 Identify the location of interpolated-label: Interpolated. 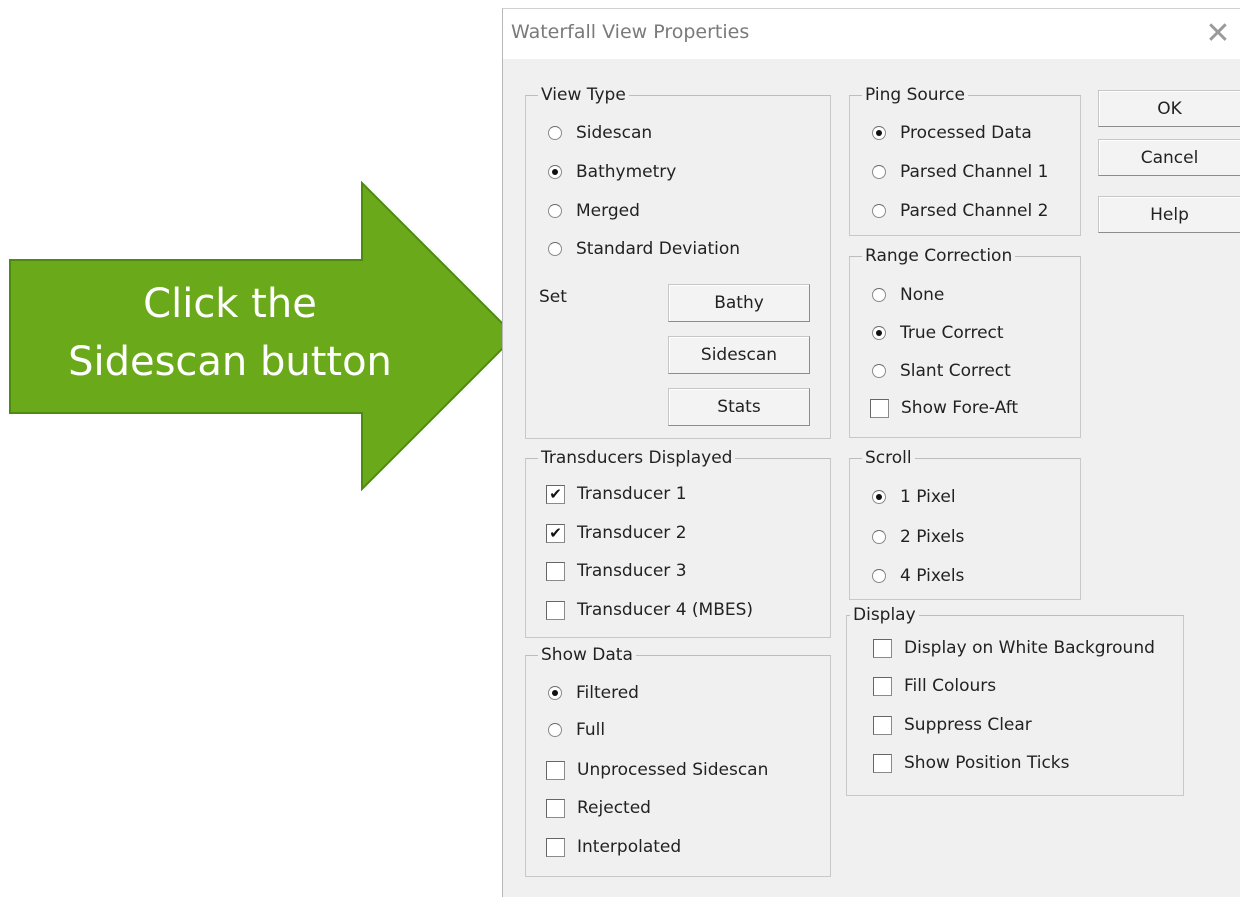
(629, 847).